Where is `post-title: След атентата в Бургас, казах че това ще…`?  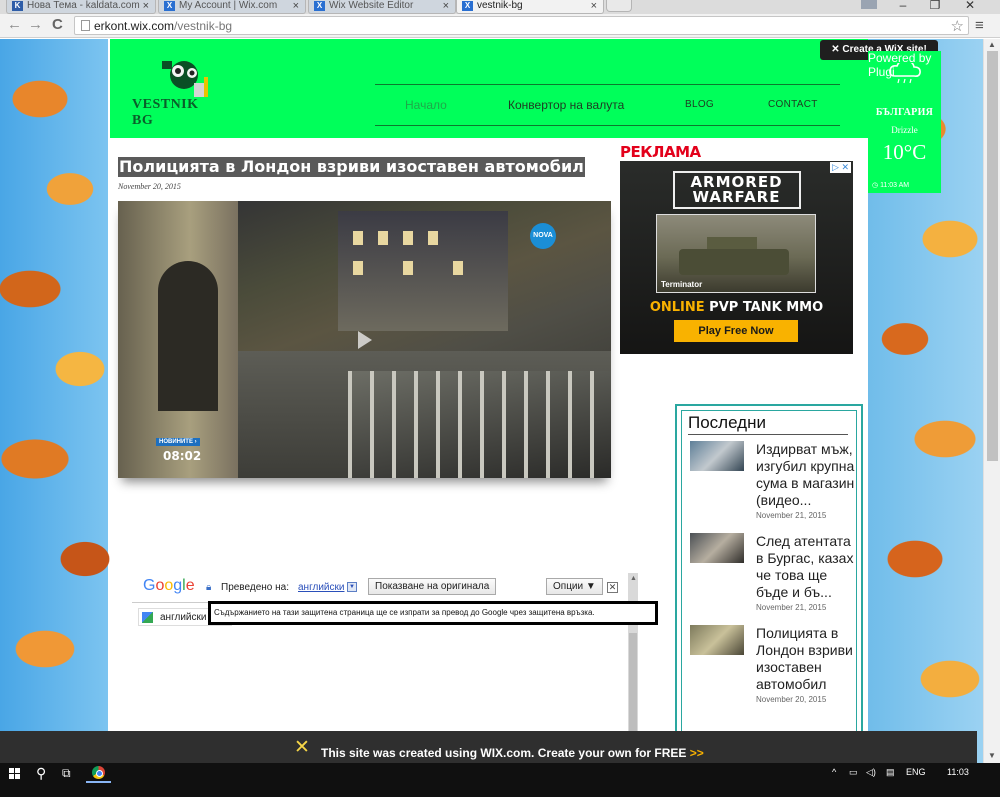 post-title: След атентата в Бургас, казах че това ще… is located at coordinates (806, 567).